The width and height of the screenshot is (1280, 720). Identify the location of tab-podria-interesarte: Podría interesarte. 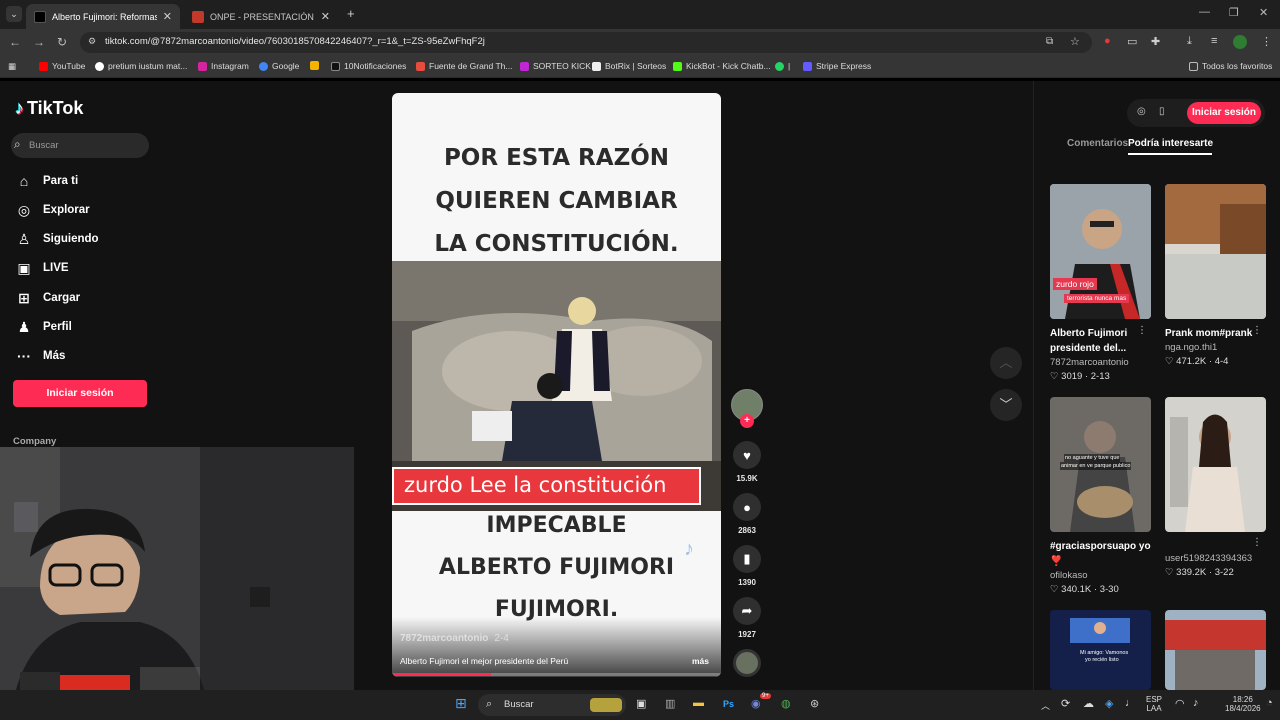
(1170, 143).